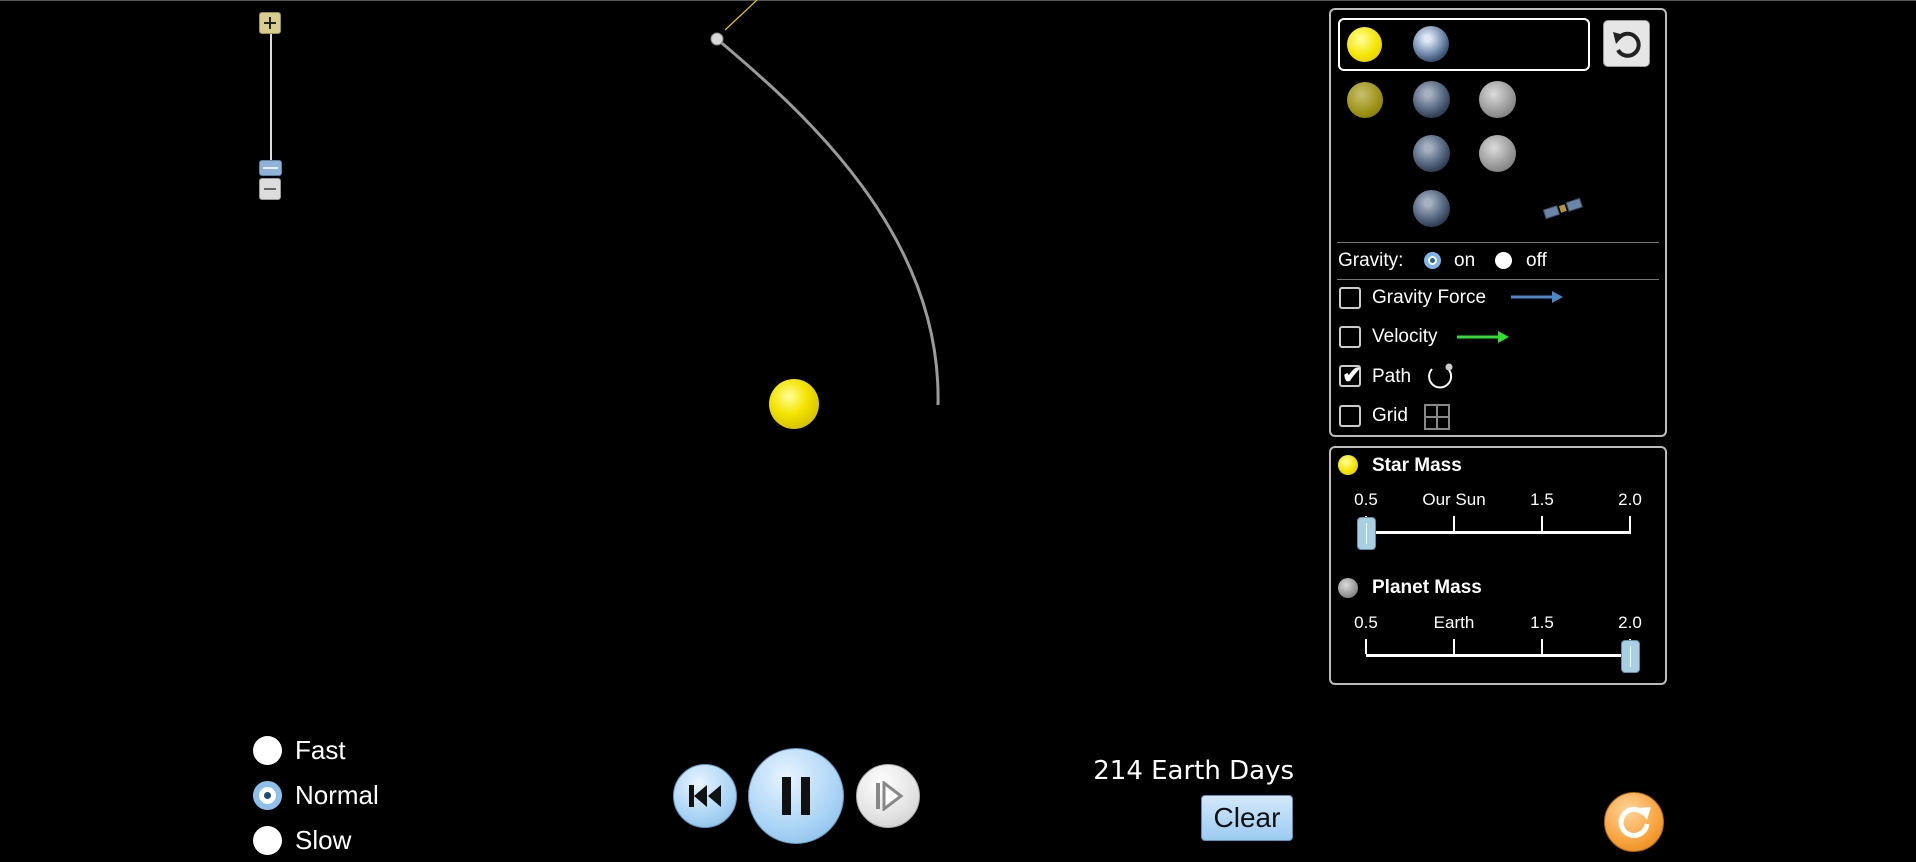  What do you see at coordinates (741, 15) in the screenshot?
I see `partial-orbit-line` at bounding box center [741, 15].